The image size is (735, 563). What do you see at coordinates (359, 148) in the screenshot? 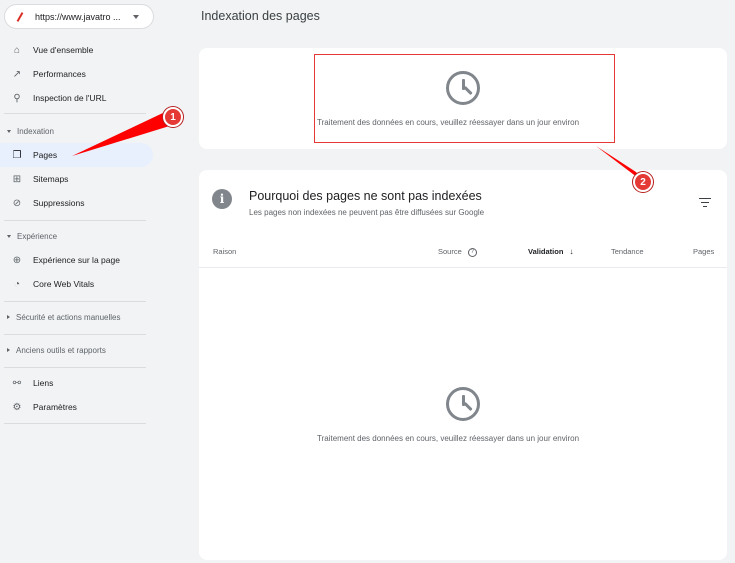
I see `annotation-pointers` at bounding box center [359, 148].